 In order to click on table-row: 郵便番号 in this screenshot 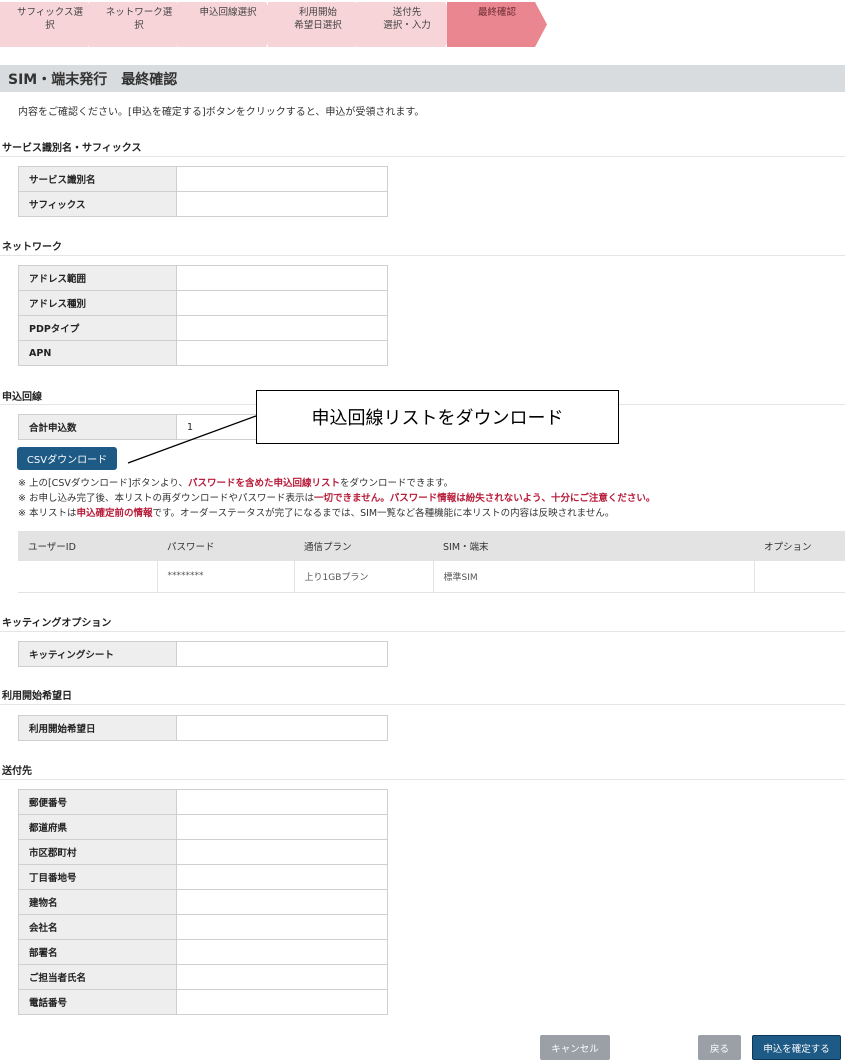, I will do `click(203, 802)`.